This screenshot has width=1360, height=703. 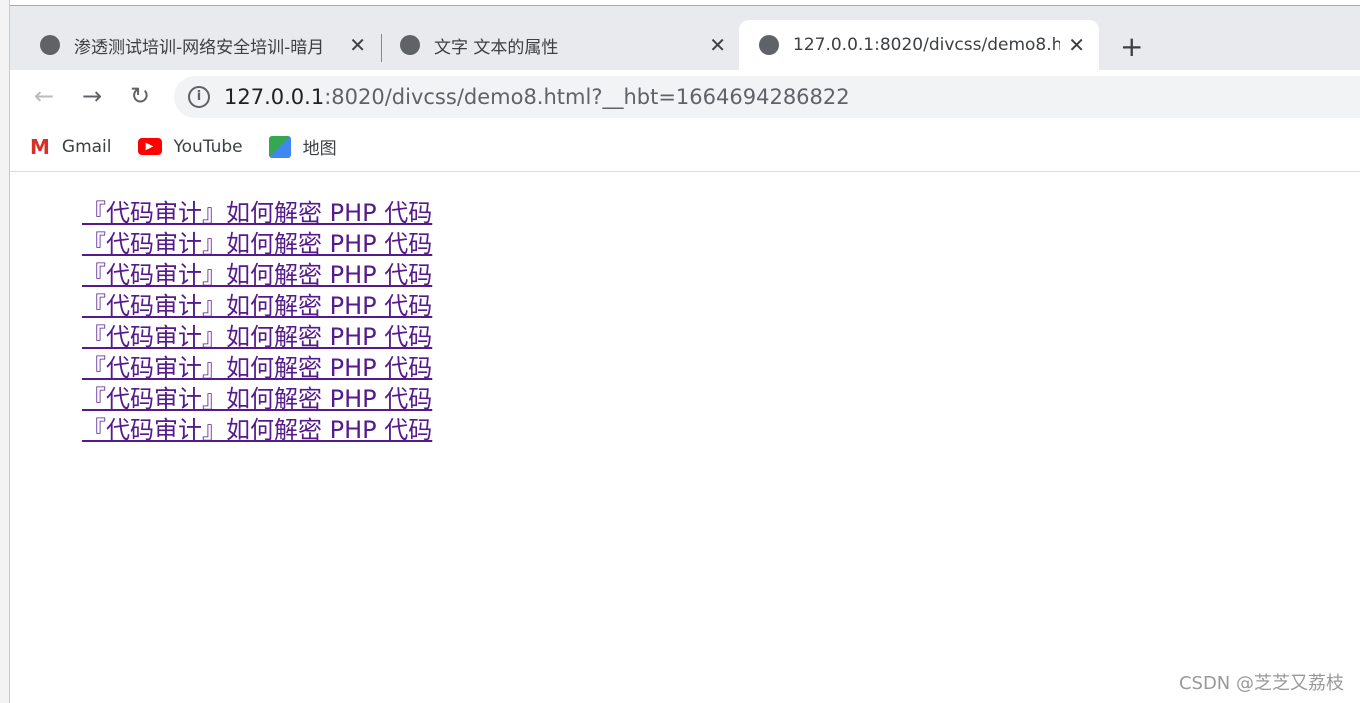 What do you see at coordinates (685, 147) in the screenshot?
I see `bookmarks-bar: M Gmail ▶ YouTube 地图` at bounding box center [685, 147].